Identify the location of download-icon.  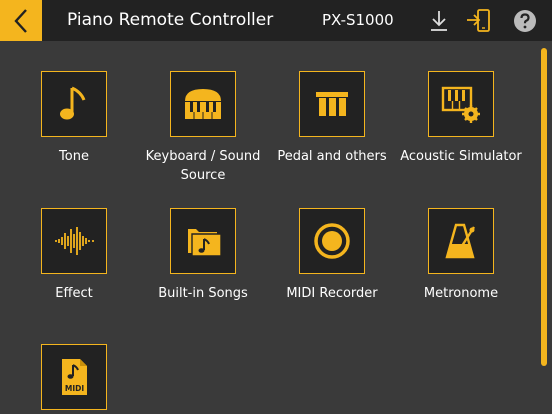
(439, 21).